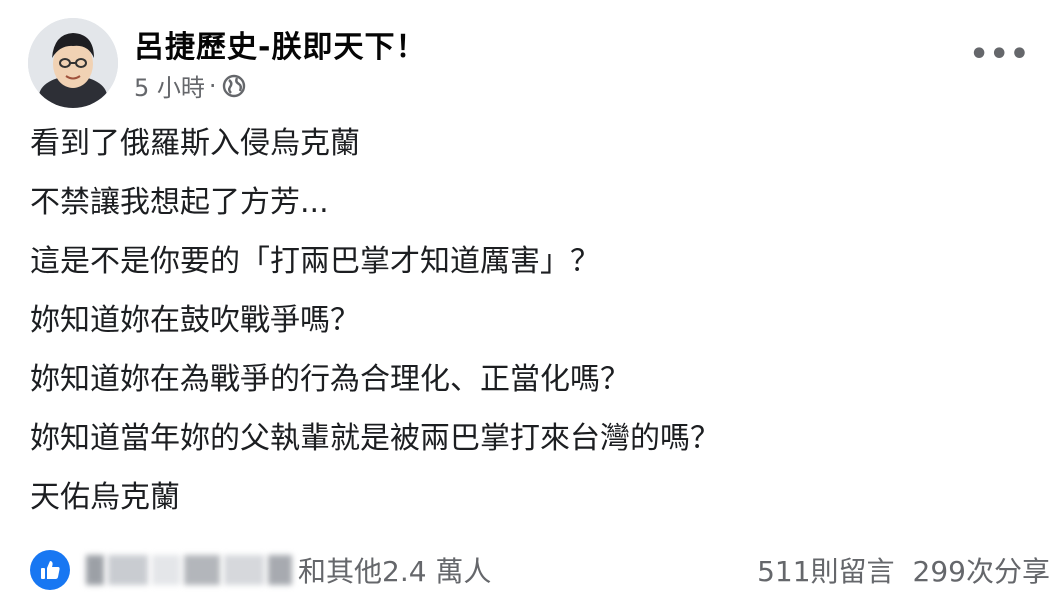 The height and width of the screenshot is (596, 1060). Describe the element at coordinates (50, 570) in the screenshot. I see `like-icon` at that location.